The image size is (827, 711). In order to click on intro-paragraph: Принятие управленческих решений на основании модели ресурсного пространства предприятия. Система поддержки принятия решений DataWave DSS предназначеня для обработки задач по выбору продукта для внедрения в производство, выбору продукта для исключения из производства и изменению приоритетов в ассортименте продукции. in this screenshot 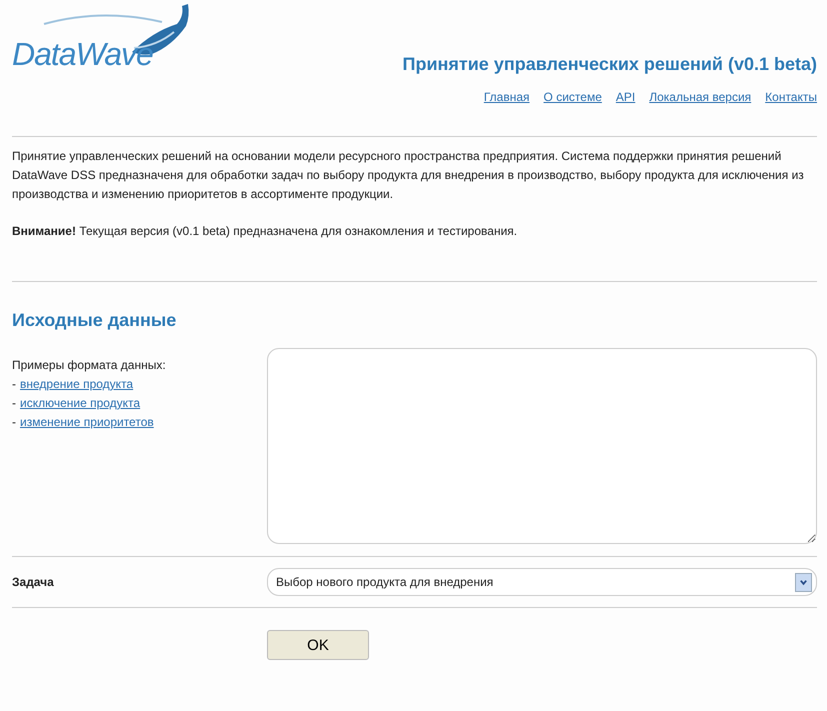, I will do `click(408, 175)`.